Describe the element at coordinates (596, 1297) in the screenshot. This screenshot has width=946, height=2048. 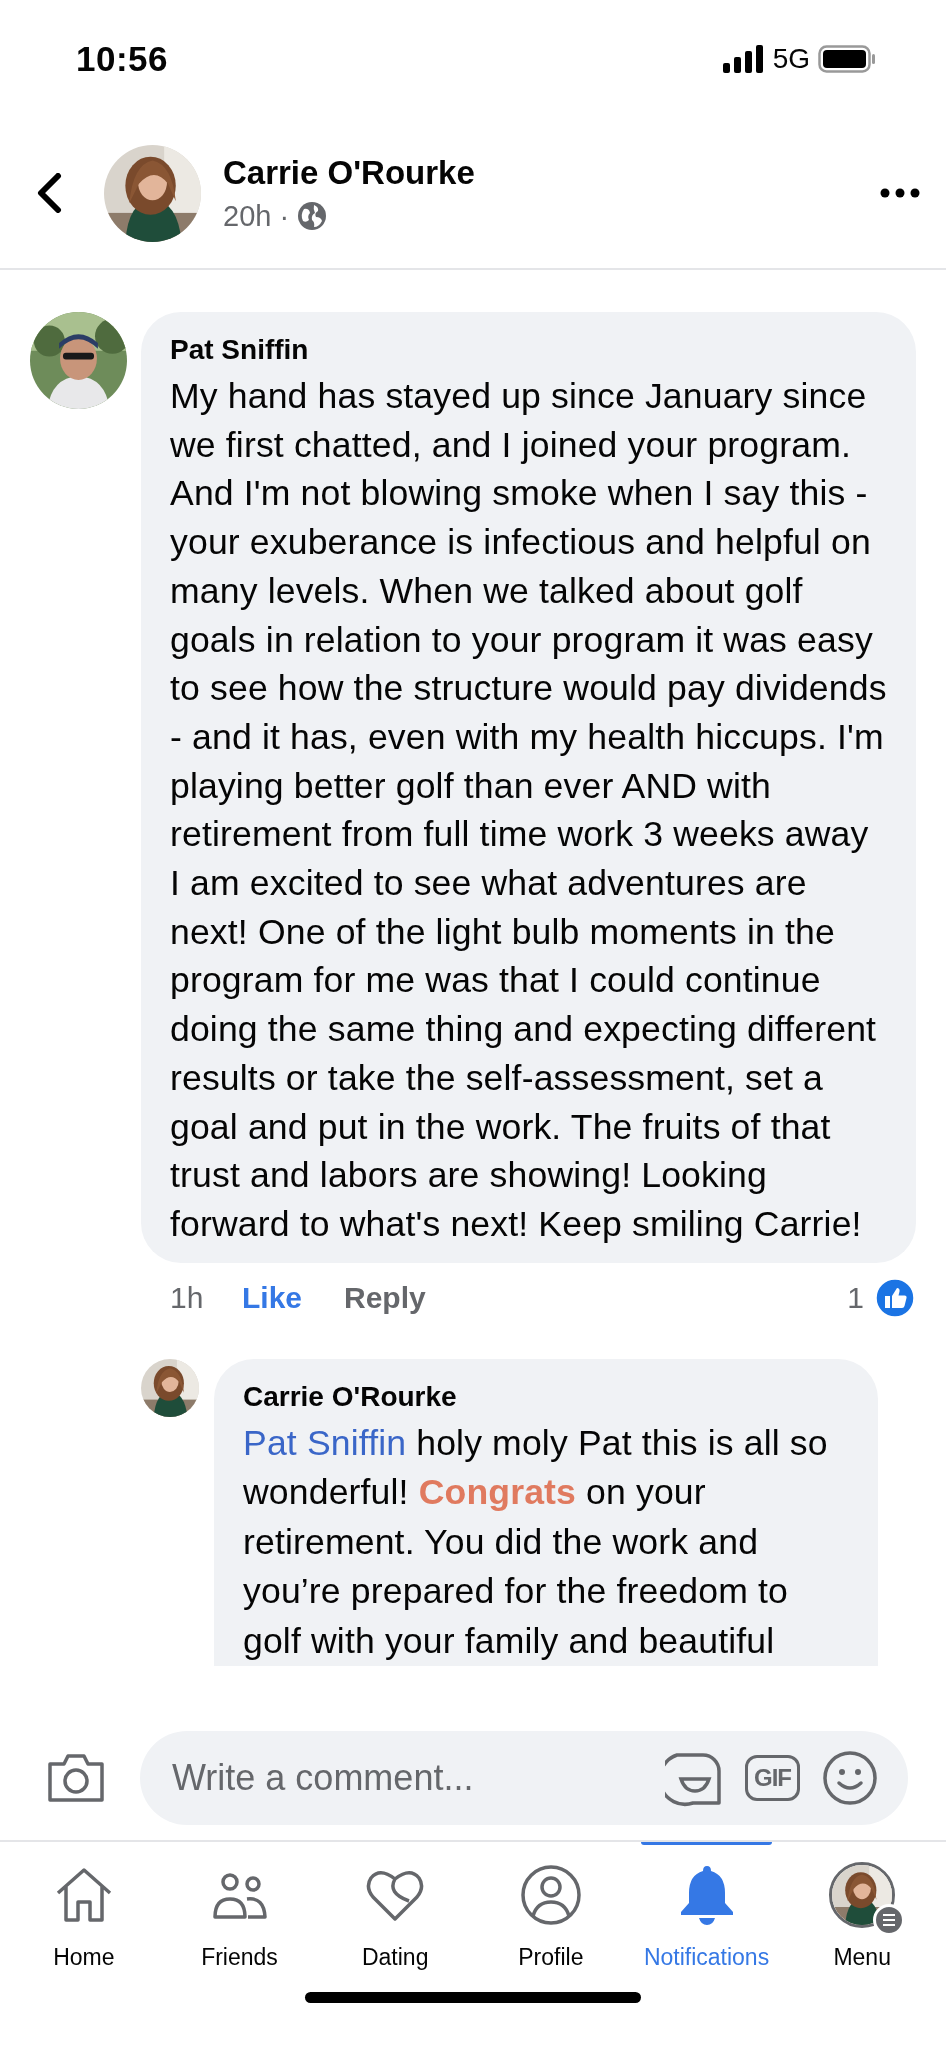
I see `reply-link: Reply` at that location.